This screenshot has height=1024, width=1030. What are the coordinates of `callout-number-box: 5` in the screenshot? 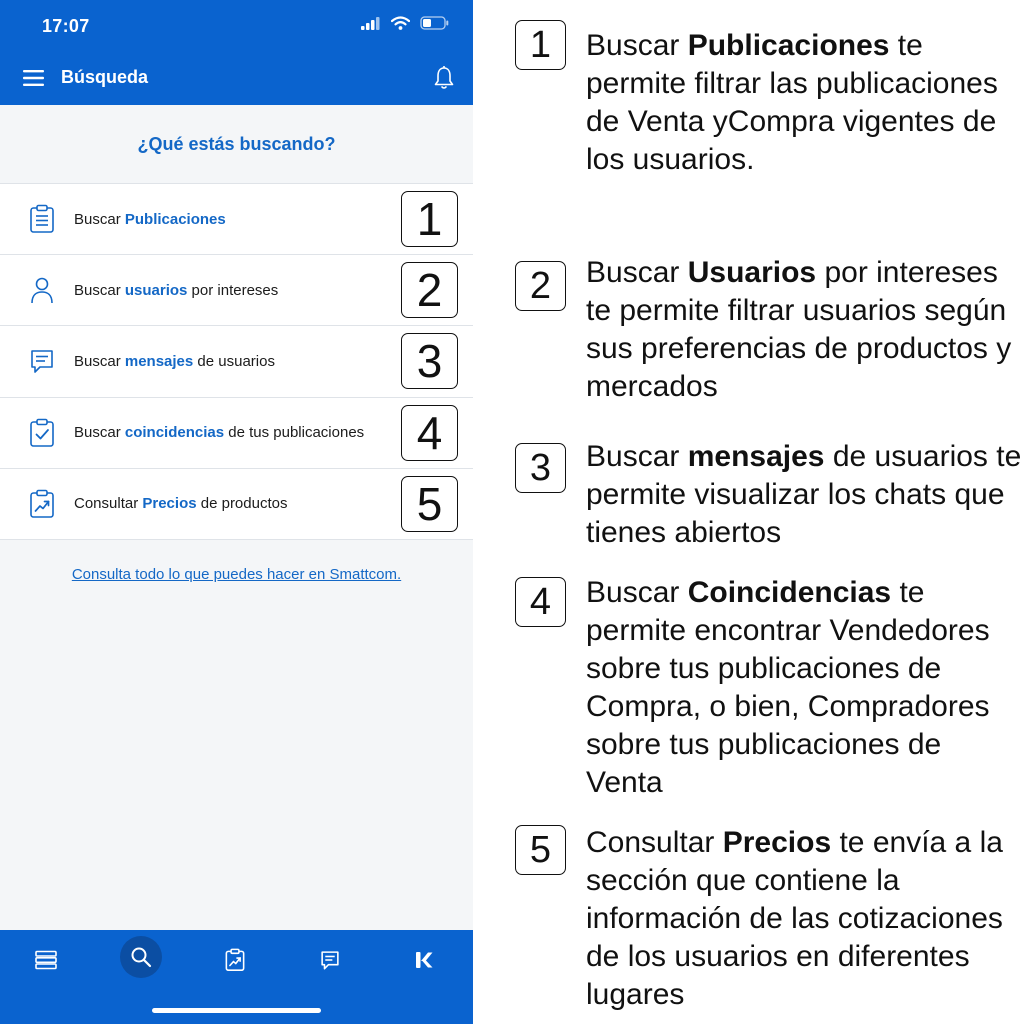 It's located at (429, 503).